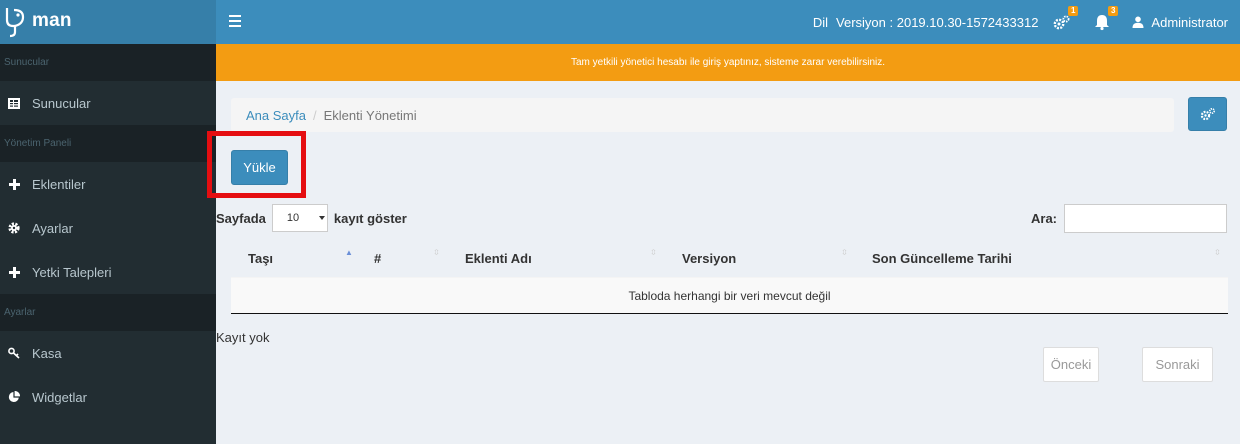  Describe the element at coordinates (276, 115) in the screenshot. I see `breadcrumb-home-link: Ana Sayfa` at that location.